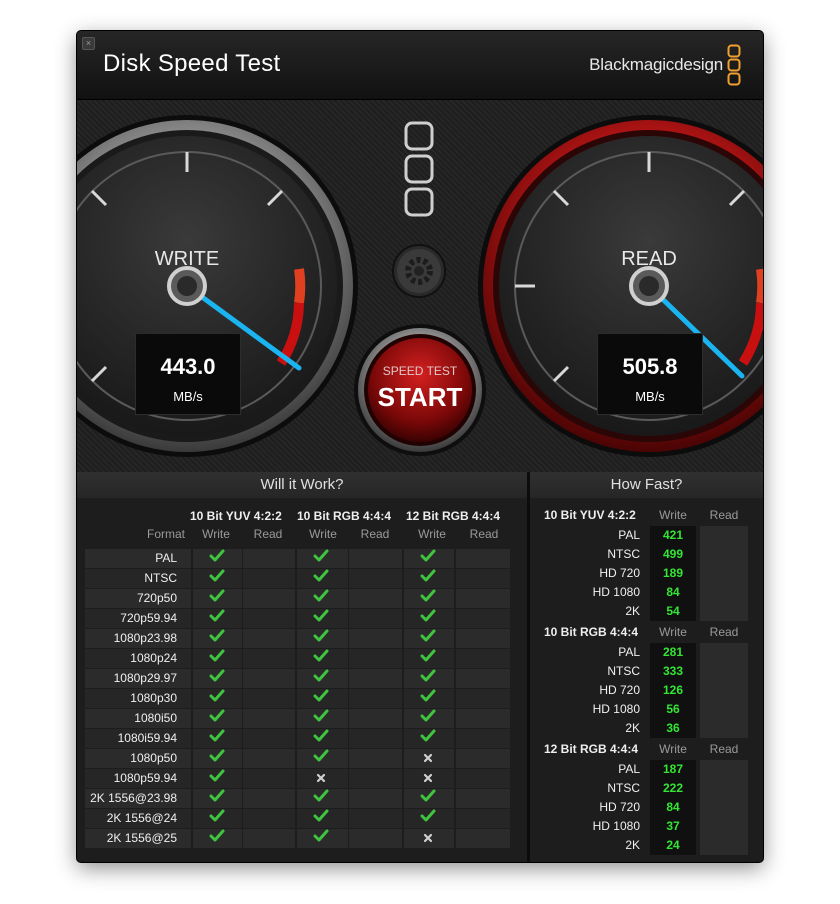 The height and width of the screenshot is (904, 840). Describe the element at coordinates (156, 598) in the screenshot. I see `format-row-label: 720p50` at that location.